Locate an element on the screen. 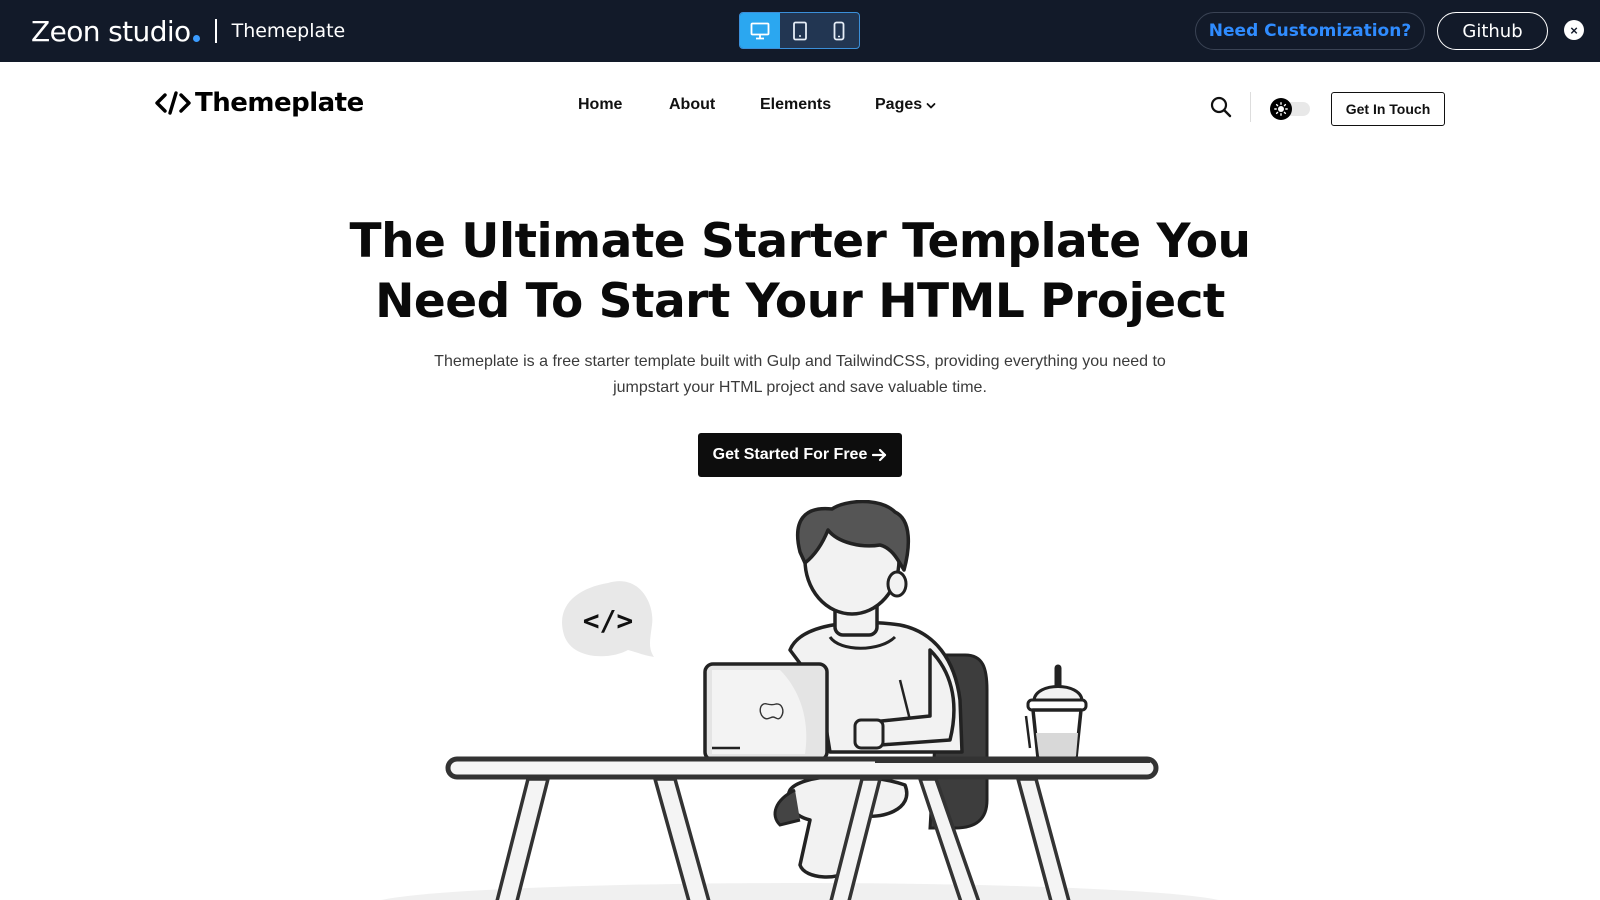  close-bar-button: × is located at coordinates (1574, 30).